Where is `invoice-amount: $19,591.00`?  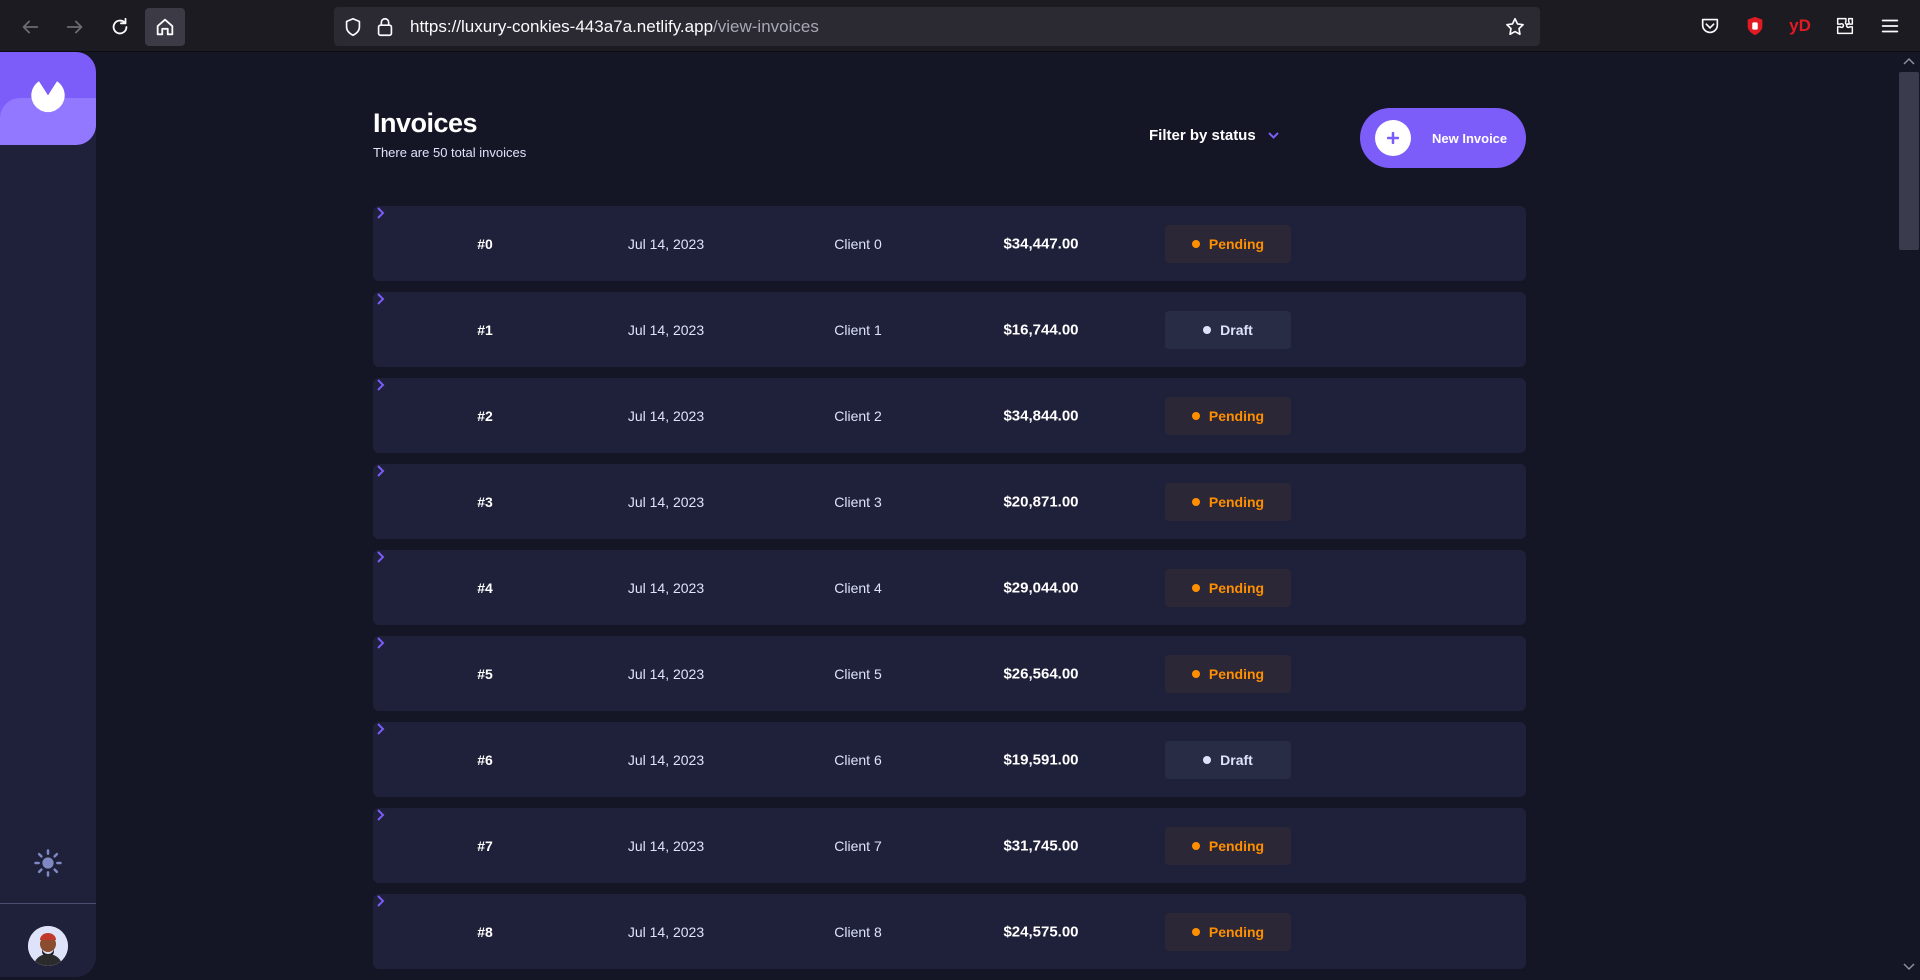
invoice-amount: $19,591.00 is located at coordinates (1041, 759).